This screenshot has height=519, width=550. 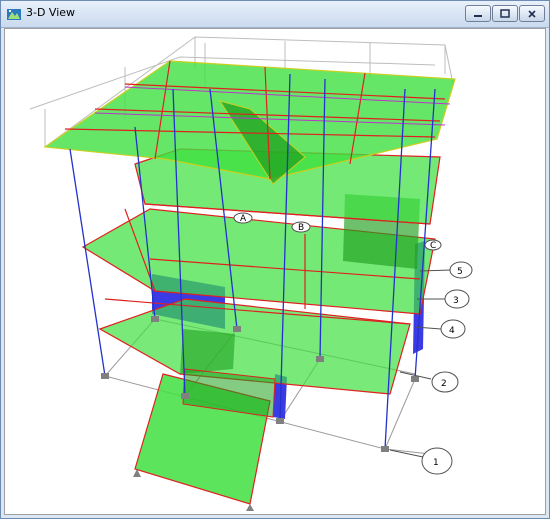 I want to click on minimize-icon, so click(x=478, y=15).